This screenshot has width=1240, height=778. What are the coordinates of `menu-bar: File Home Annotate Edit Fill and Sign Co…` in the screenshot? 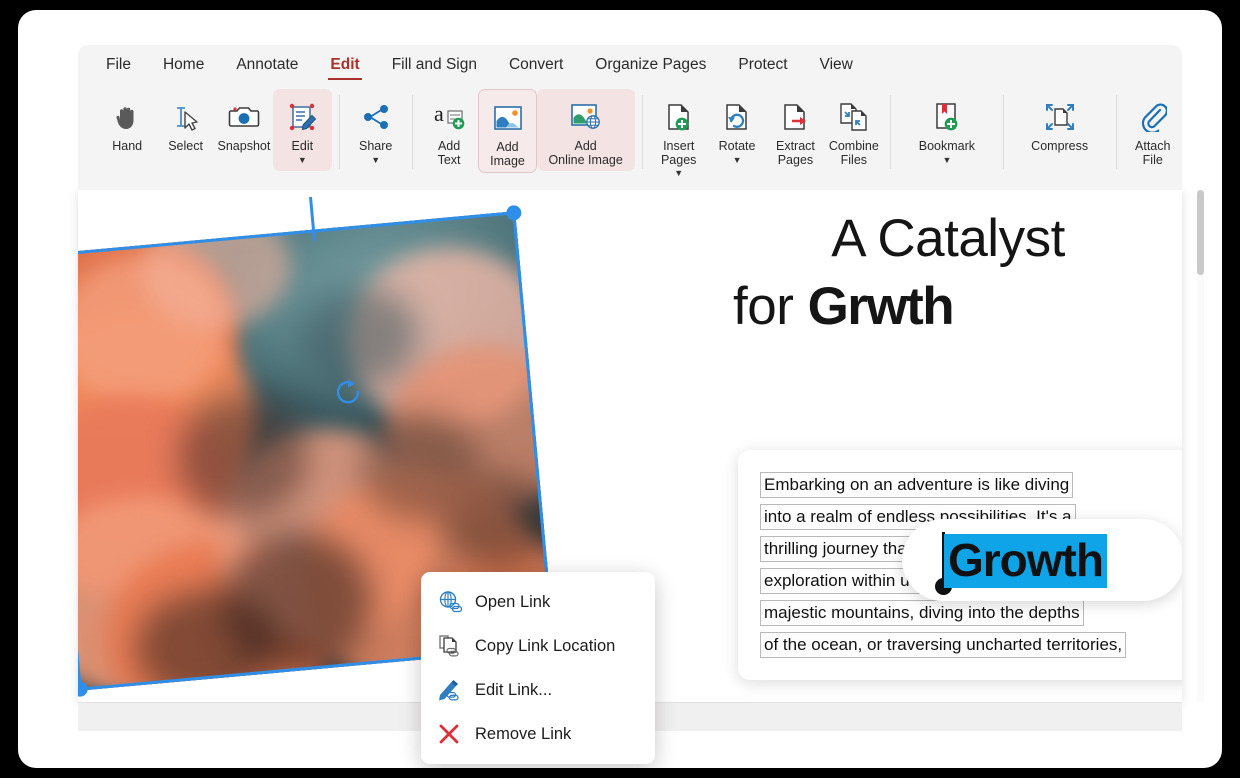 It's located at (630, 66).